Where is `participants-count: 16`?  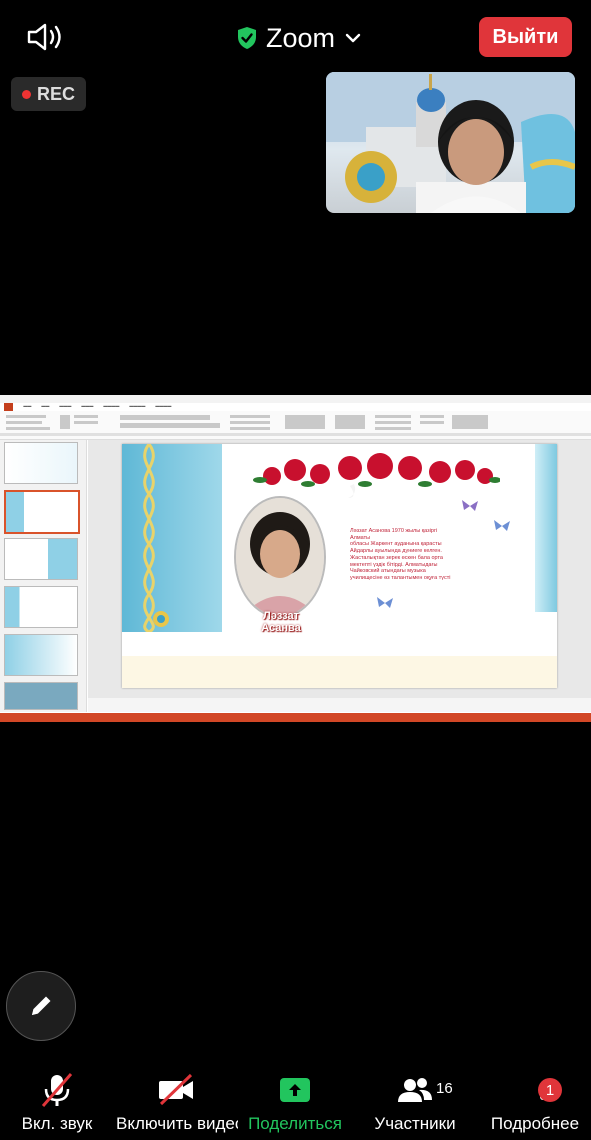
participants-count: 16 is located at coordinates (444, 1088).